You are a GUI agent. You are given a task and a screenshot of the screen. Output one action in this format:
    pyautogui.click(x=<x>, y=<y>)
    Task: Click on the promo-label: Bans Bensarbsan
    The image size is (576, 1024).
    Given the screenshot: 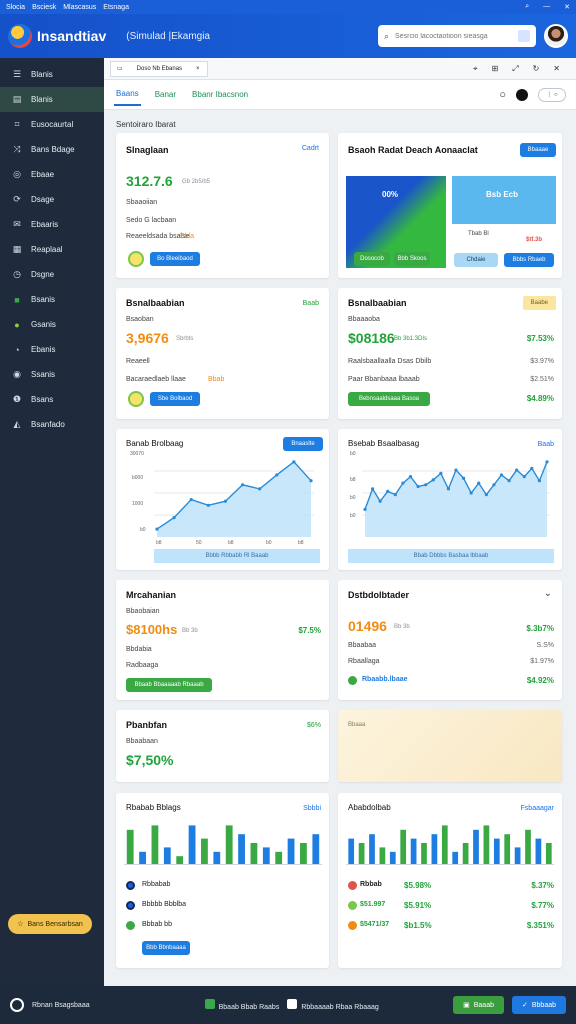 What is the action you would take?
    pyautogui.click(x=55, y=924)
    